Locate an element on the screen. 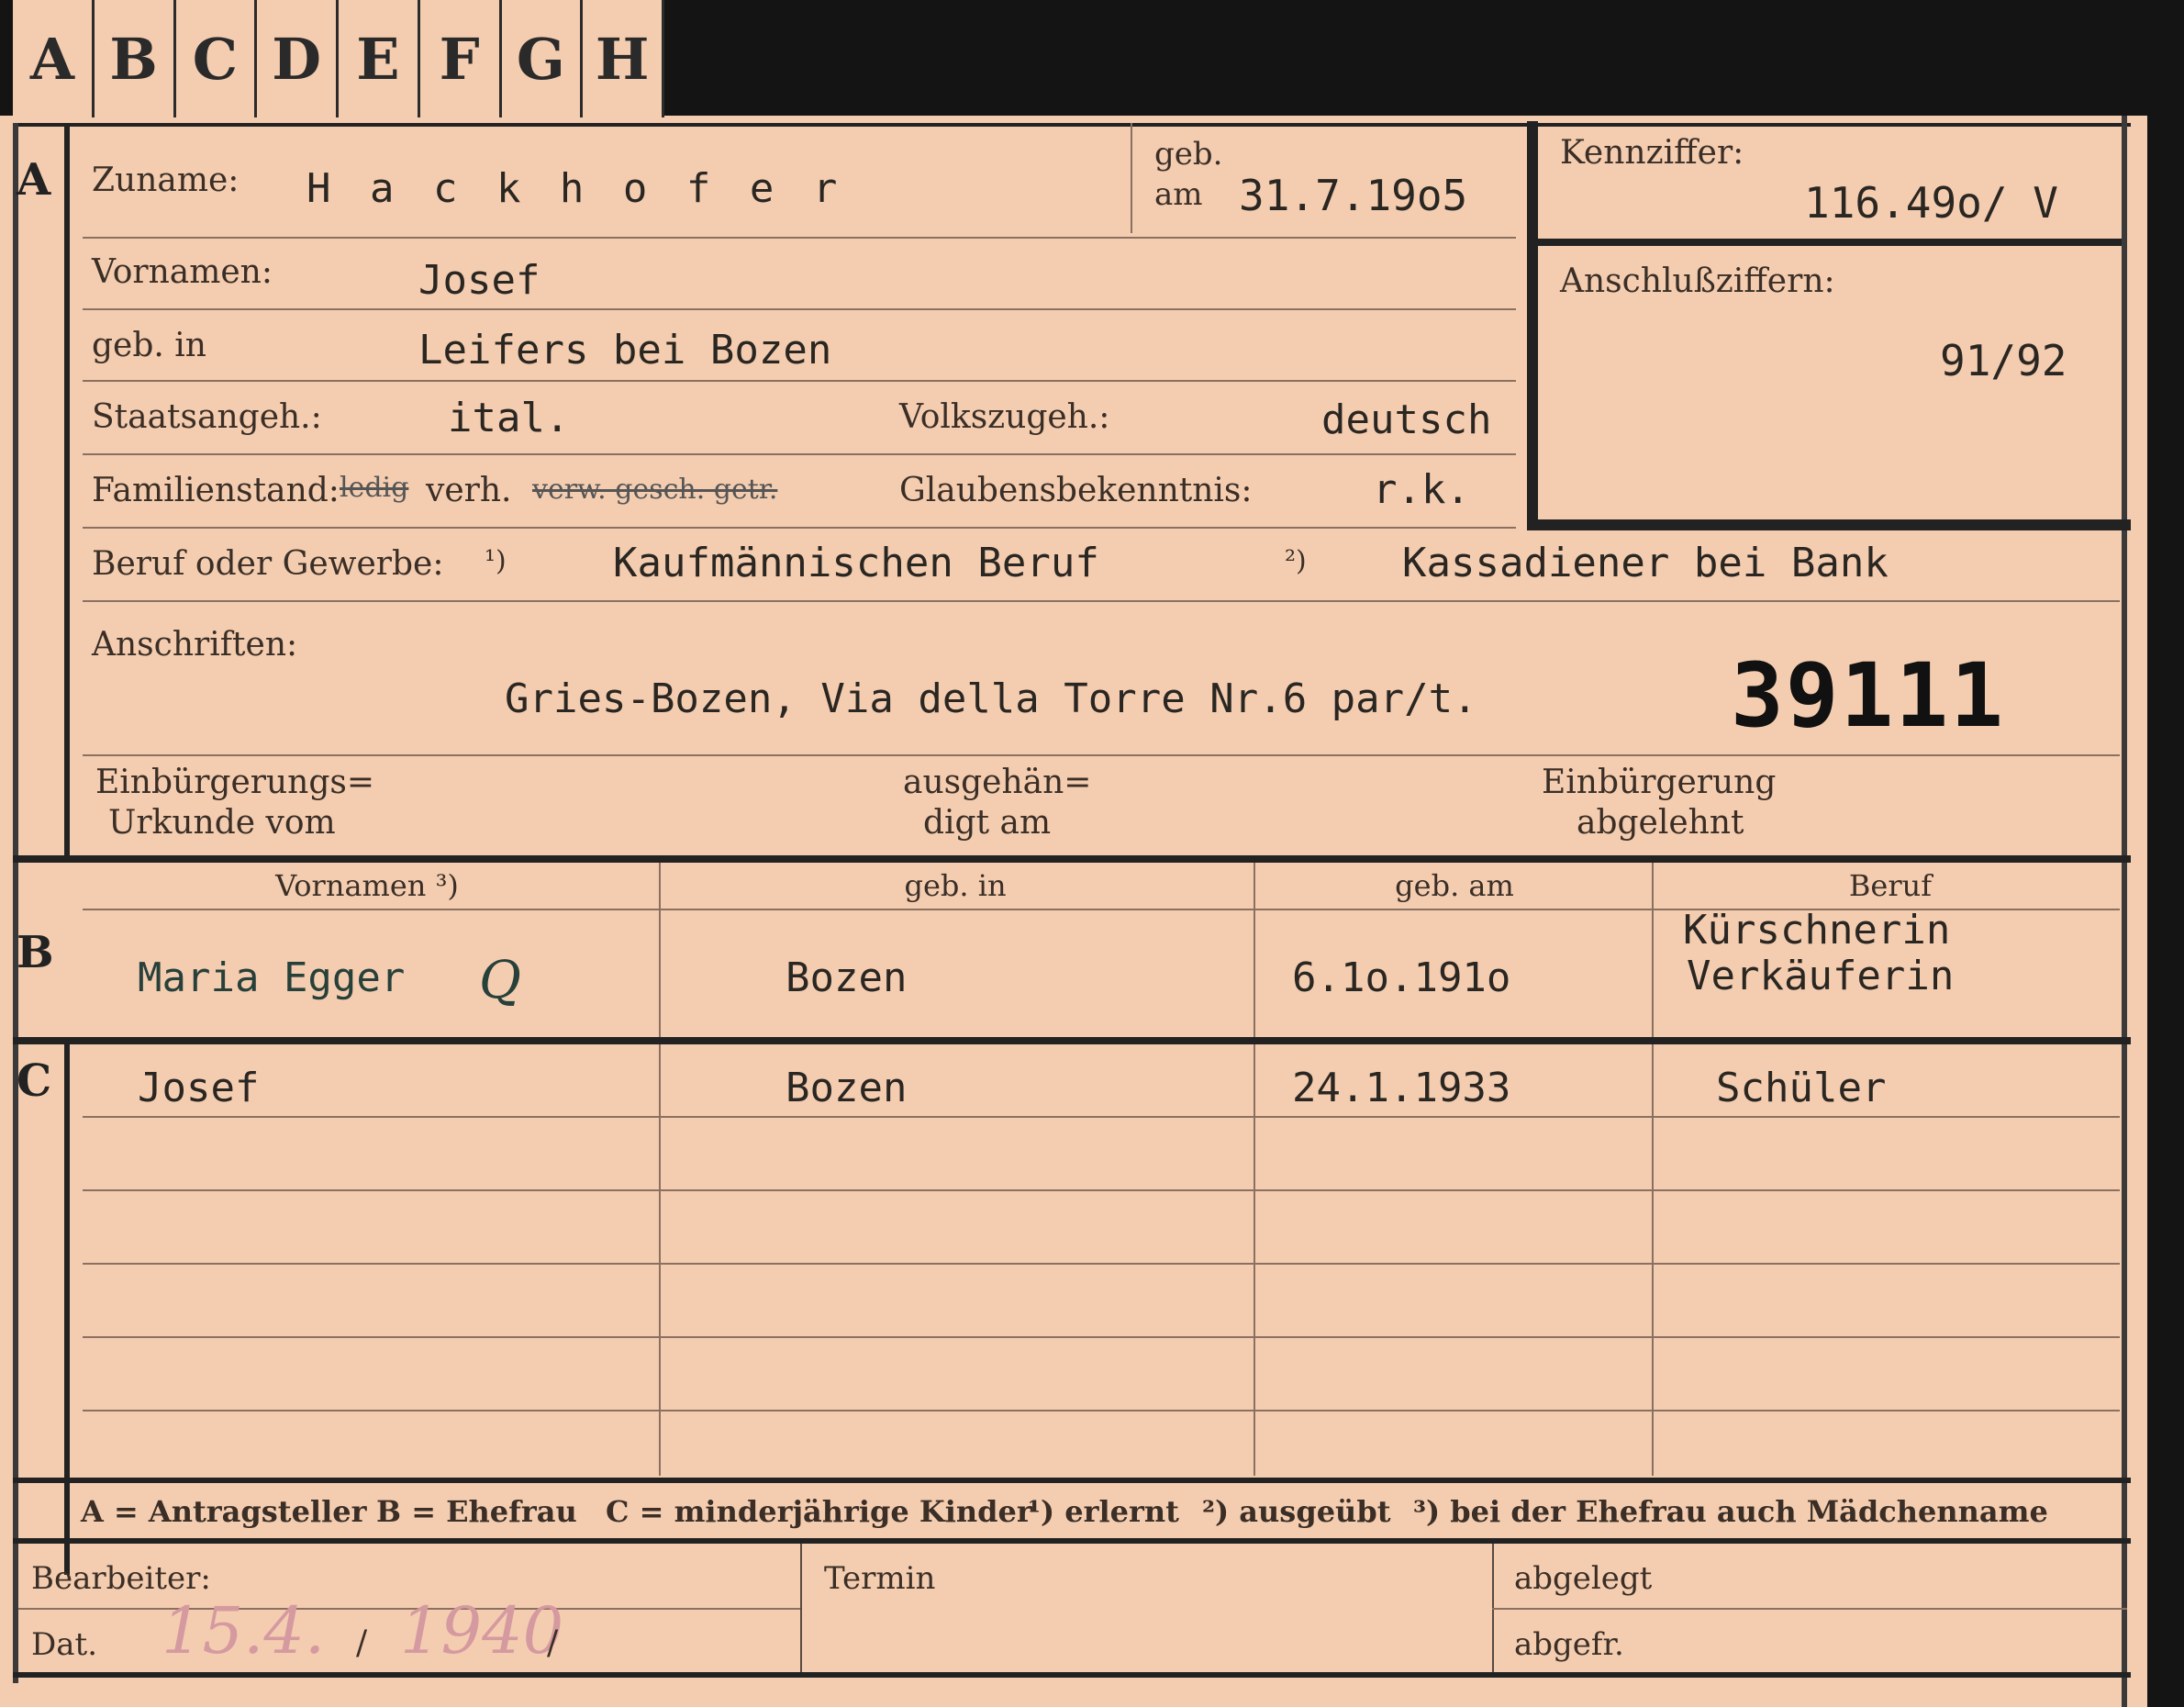 This screenshot has height=1707, width=2184. reference-box-bottom-border is located at coordinates (1829, 524).